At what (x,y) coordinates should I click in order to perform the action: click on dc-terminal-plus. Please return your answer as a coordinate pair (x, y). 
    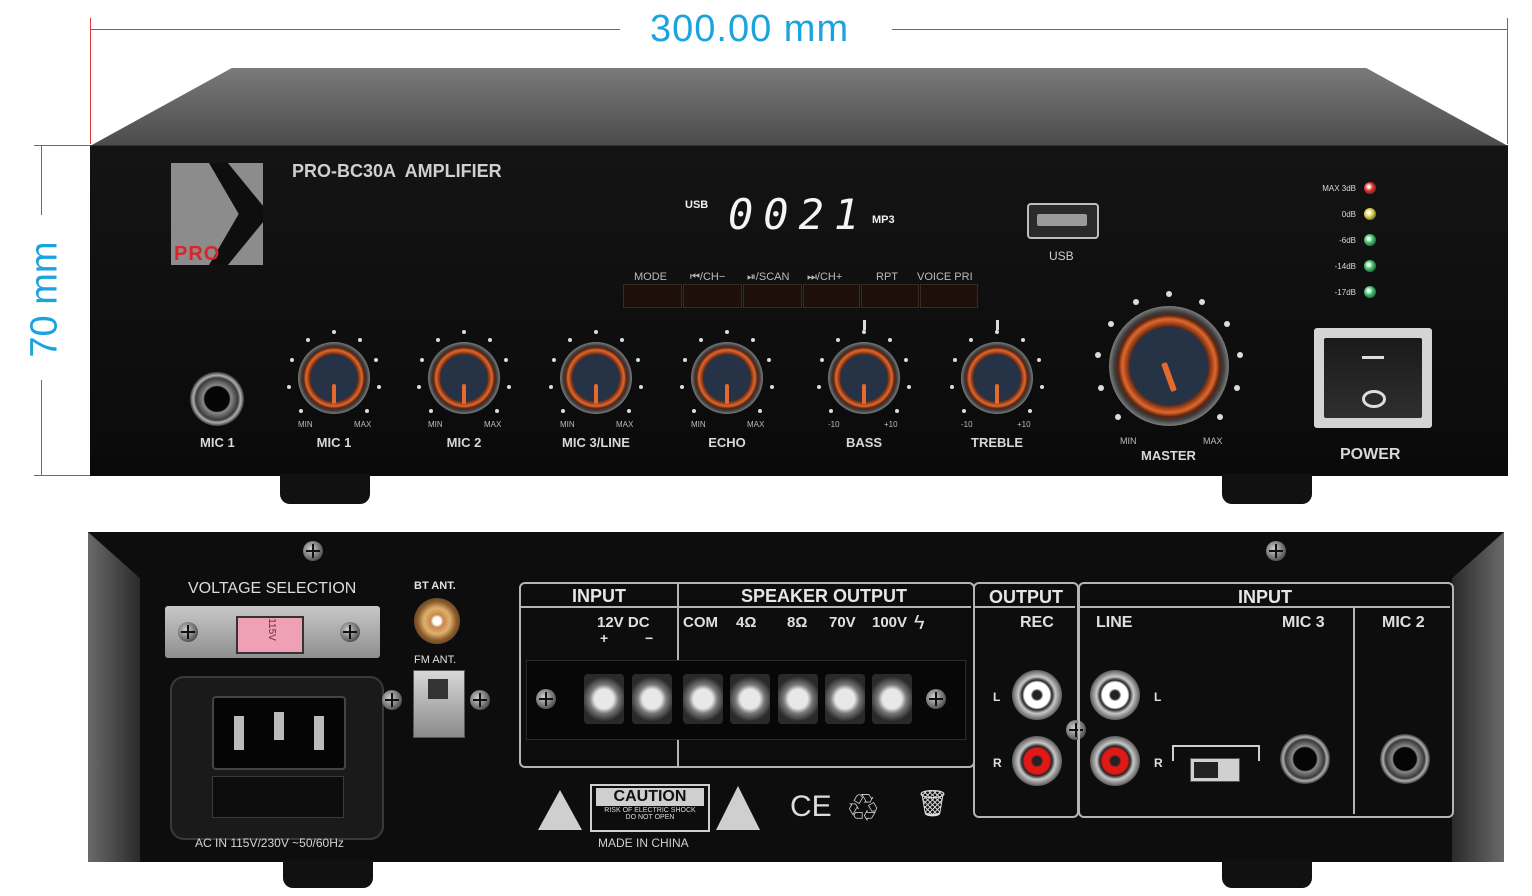
    Looking at the image, I should click on (604, 699).